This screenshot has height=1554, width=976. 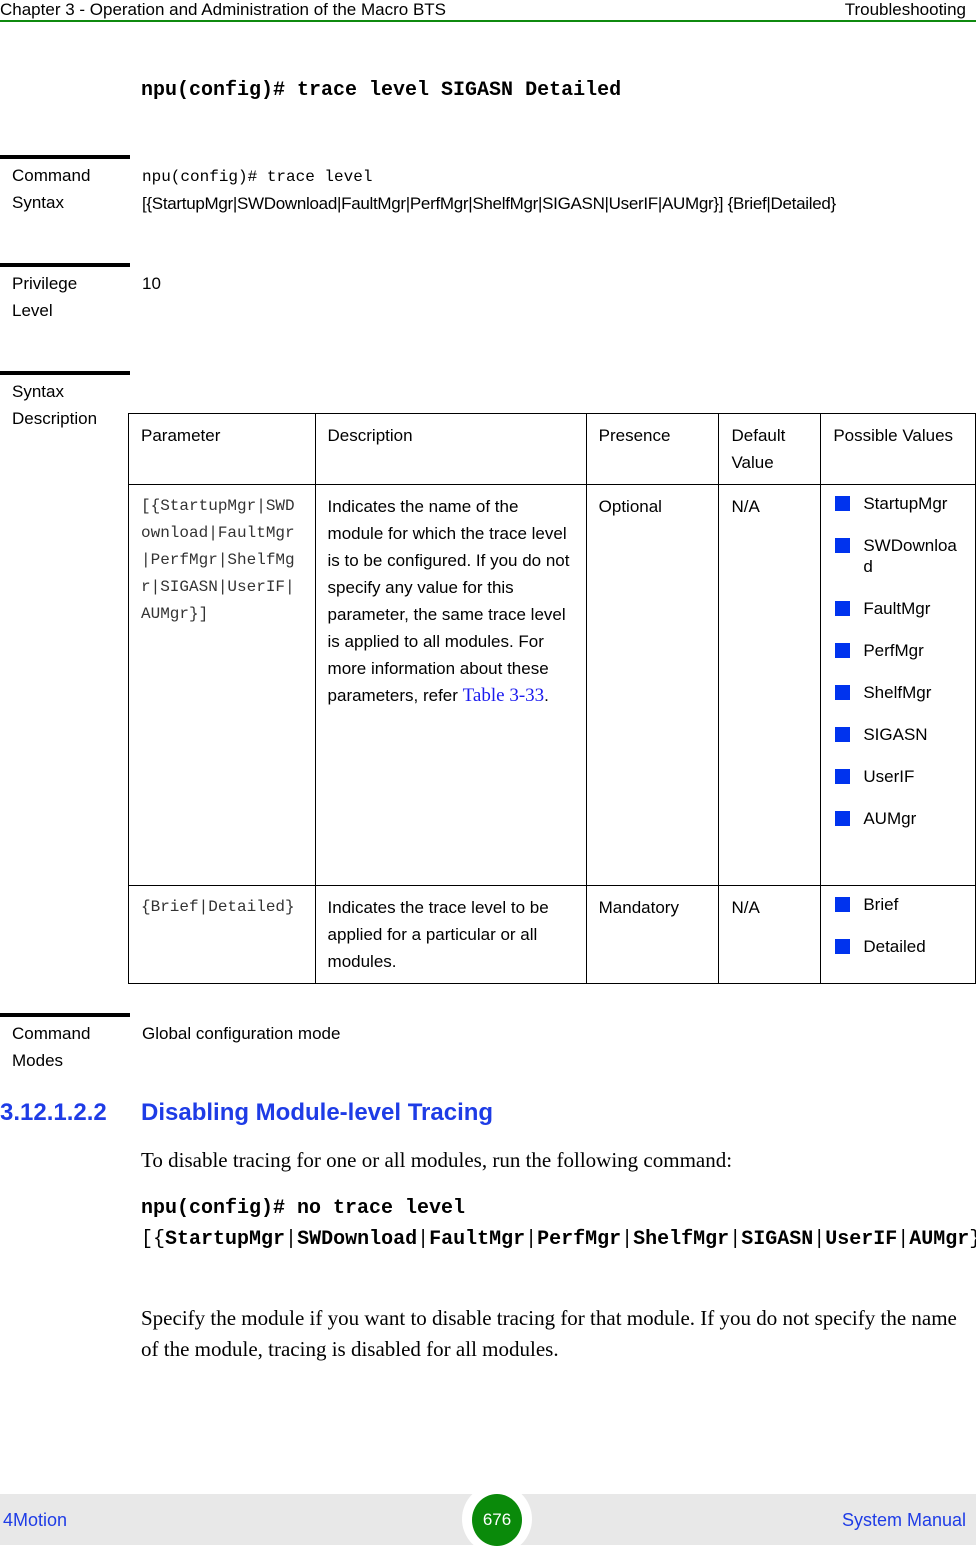 I want to click on module-name: AUMgr, so click(x=939, y=1239).